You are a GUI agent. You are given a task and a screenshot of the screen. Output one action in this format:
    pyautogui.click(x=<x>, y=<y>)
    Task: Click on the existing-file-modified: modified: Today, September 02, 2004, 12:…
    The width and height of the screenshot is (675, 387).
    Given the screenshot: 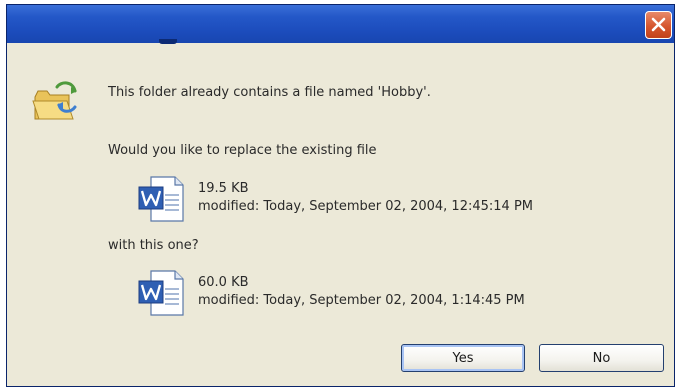 What is the action you would take?
    pyautogui.click(x=366, y=206)
    